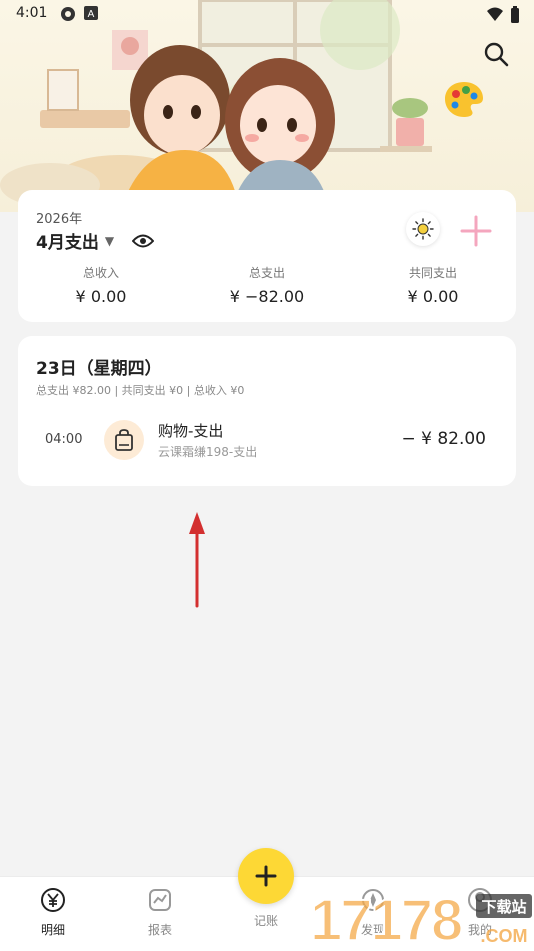 Image resolution: width=534 pixels, height=951 pixels. Describe the element at coordinates (143, 241) in the screenshot. I see `eye-icon` at that location.